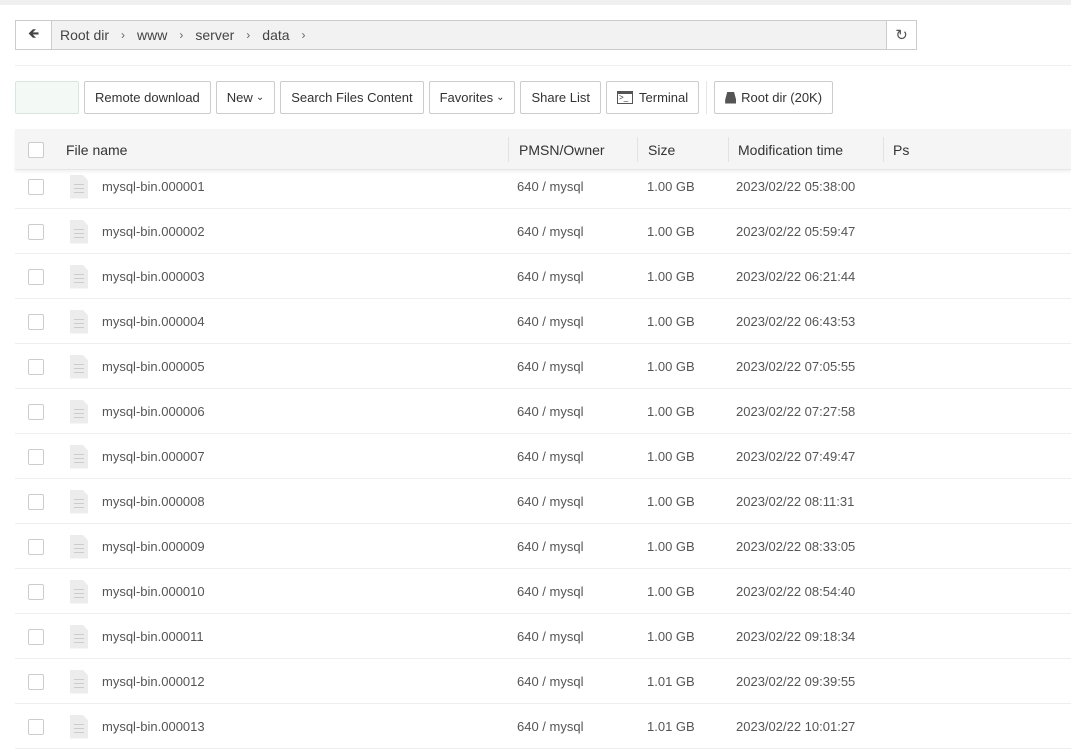 The height and width of the screenshot is (754, 1071). Describe the element at coordinates (152, 35) in the screenshot. I see `breadcrumb-item: www` at that location.